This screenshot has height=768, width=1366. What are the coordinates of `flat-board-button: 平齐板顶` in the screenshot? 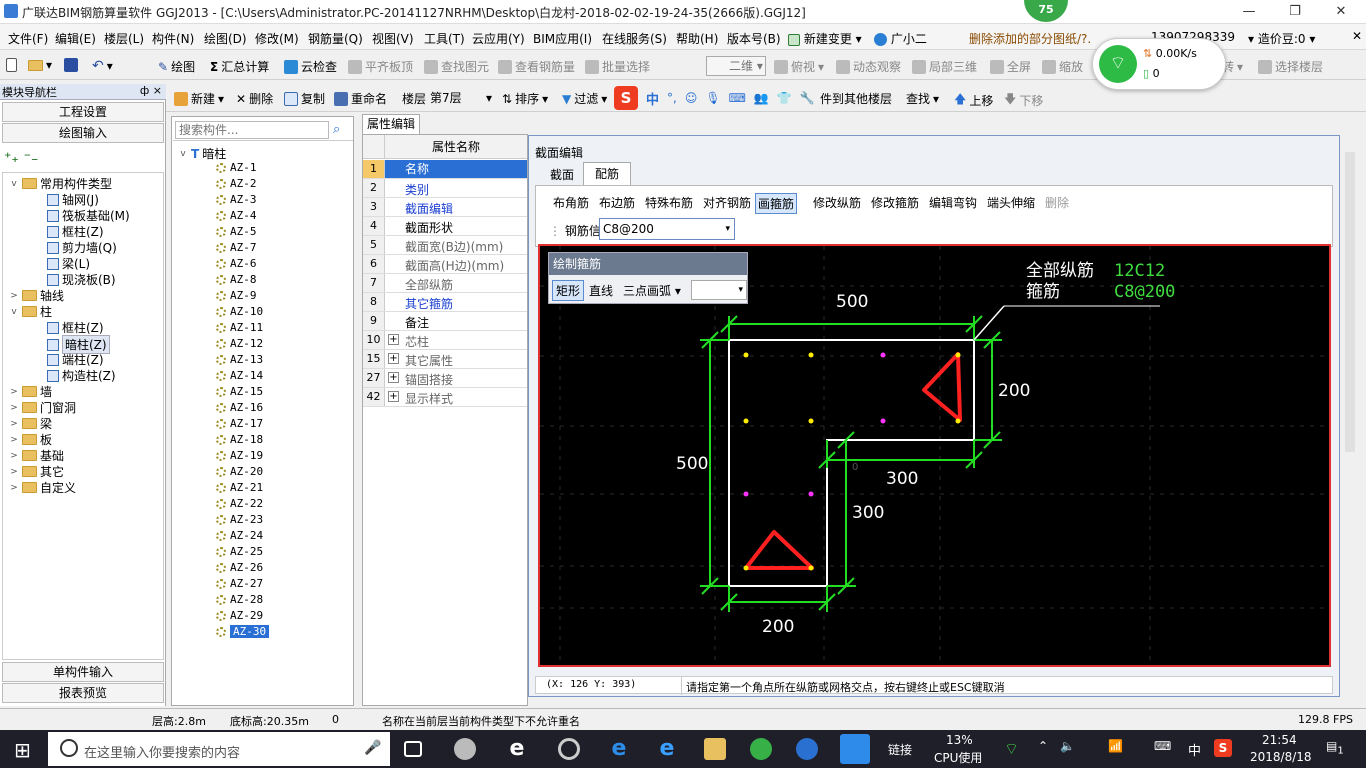 It's located at (380, 66).